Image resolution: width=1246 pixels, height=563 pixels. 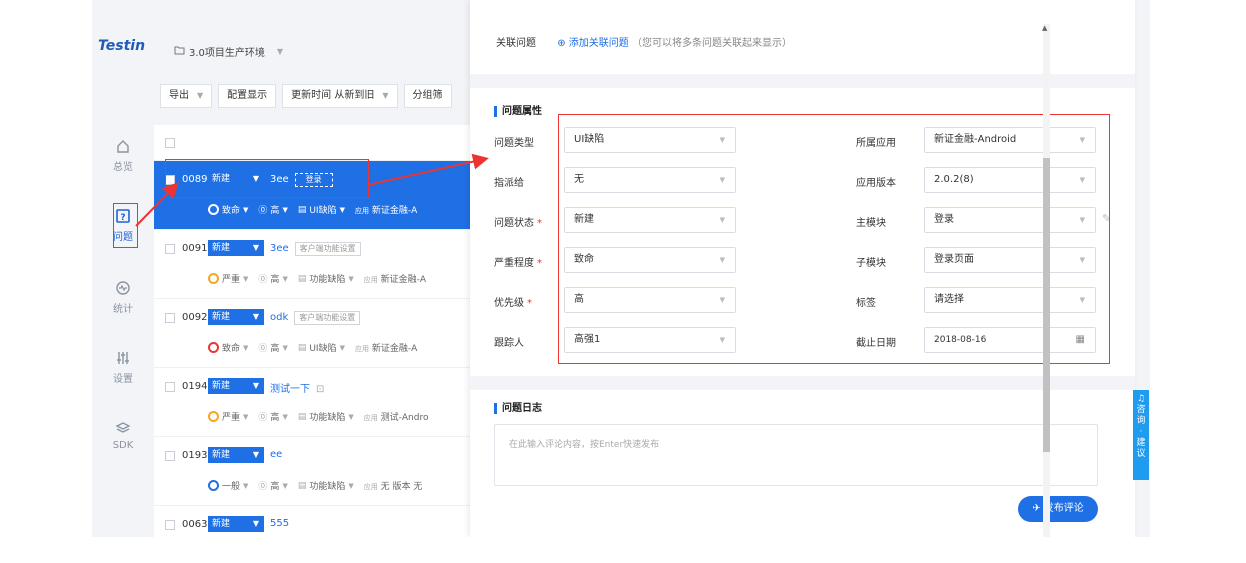 What do you see at coordinates (228, 485) in the screenshot?
I see `severity-select: 一般 ▼` at bounding box center [228, 485].